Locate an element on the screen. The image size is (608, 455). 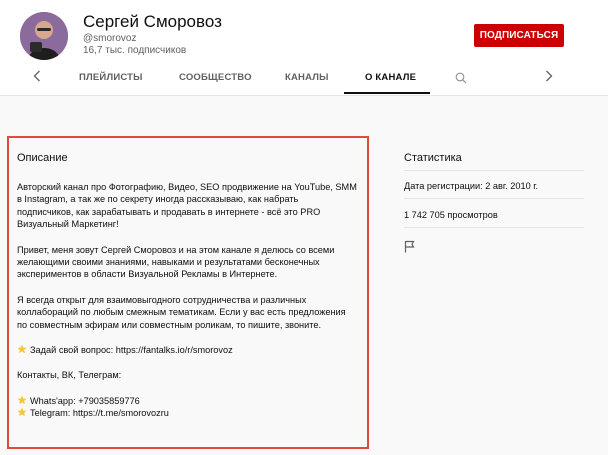
telegram-link: Telegram: https://t.me/smorovozru is located at coordinates (99, 413).